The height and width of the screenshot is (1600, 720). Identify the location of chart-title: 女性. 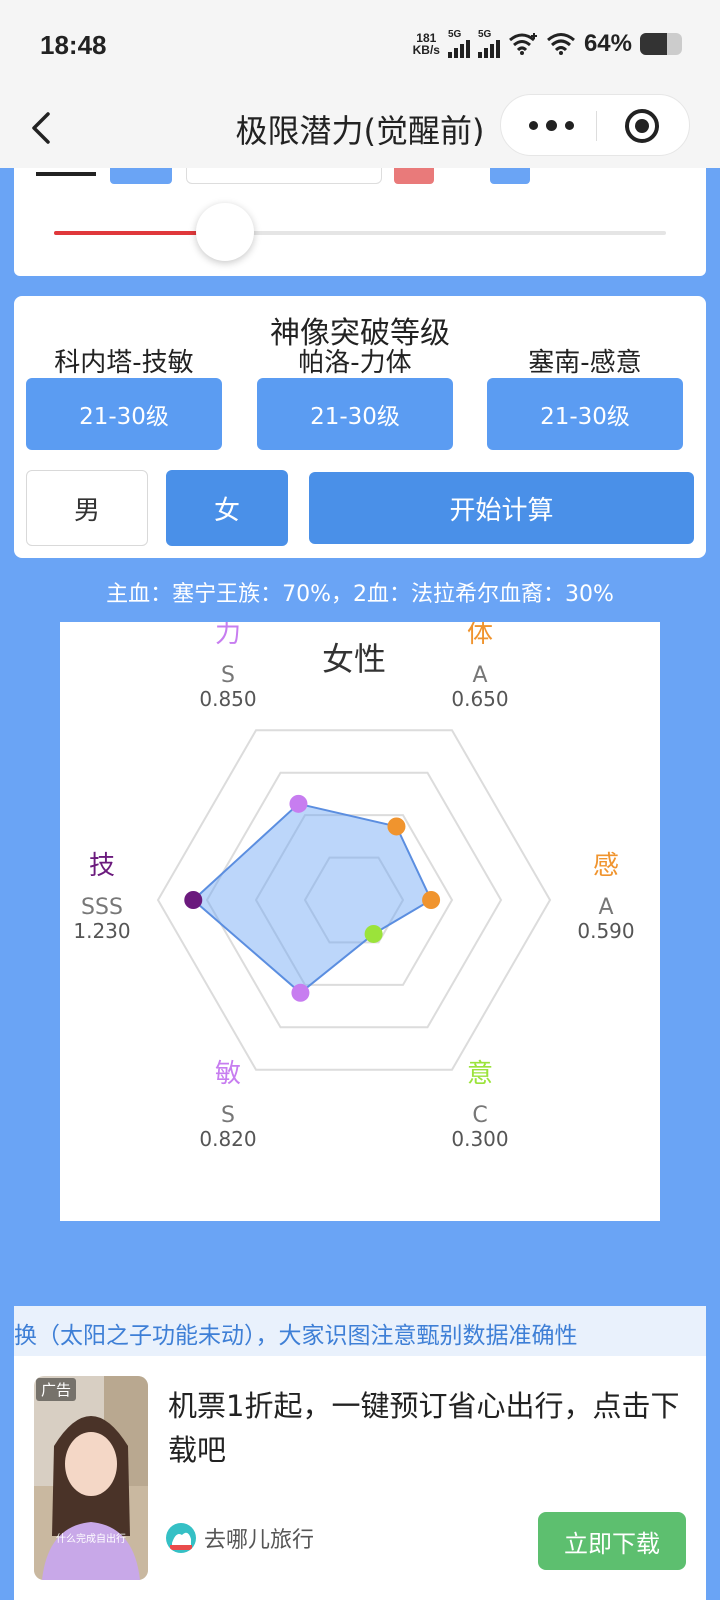
(354, 659).